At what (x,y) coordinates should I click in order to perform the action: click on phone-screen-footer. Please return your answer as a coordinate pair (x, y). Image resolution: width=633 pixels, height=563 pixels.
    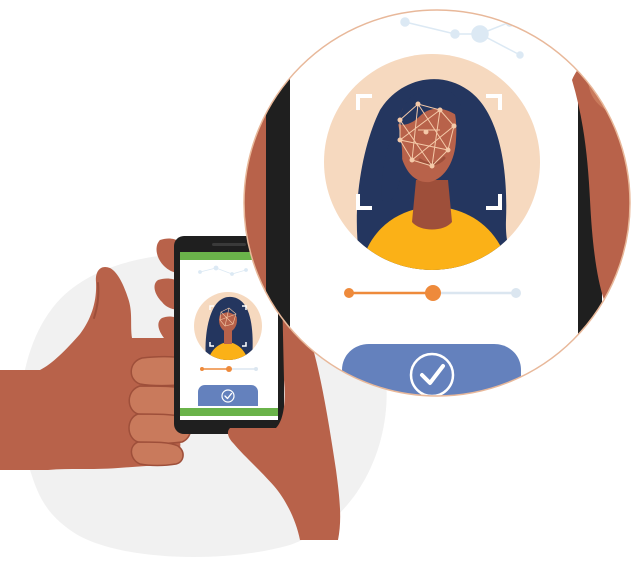
    Looking at the image, I should click on (229, 412).